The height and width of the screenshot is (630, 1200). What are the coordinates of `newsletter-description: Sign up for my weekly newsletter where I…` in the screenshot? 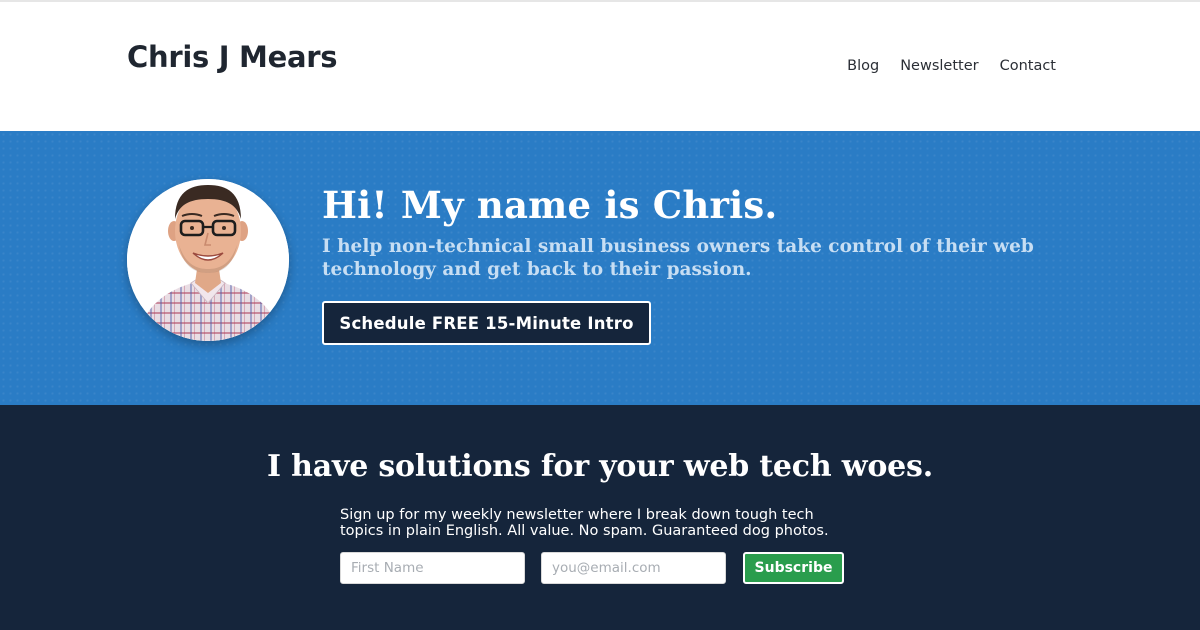 It's located at (584, 523).